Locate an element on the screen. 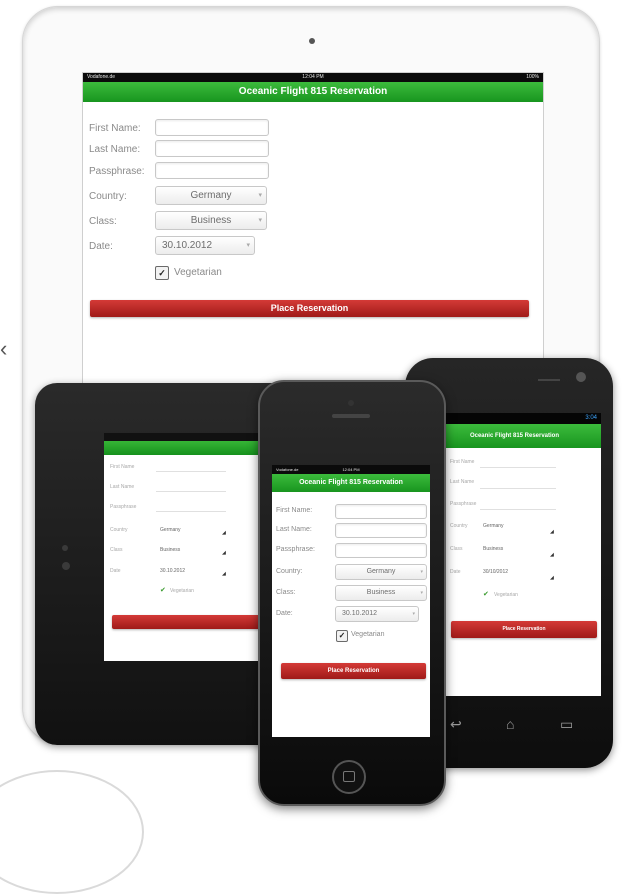 The image size is (629, 894). class-value: Business is located at coordinates (211, 220).